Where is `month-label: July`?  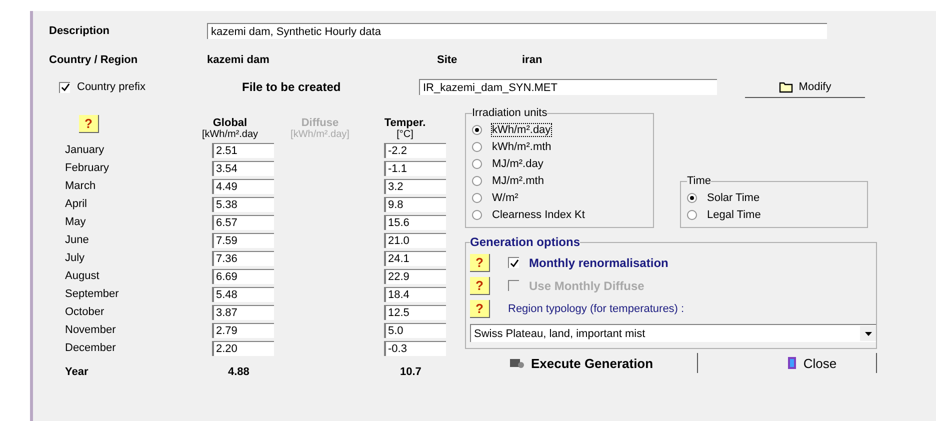
month-label: July is located at coordinates (75, 258).